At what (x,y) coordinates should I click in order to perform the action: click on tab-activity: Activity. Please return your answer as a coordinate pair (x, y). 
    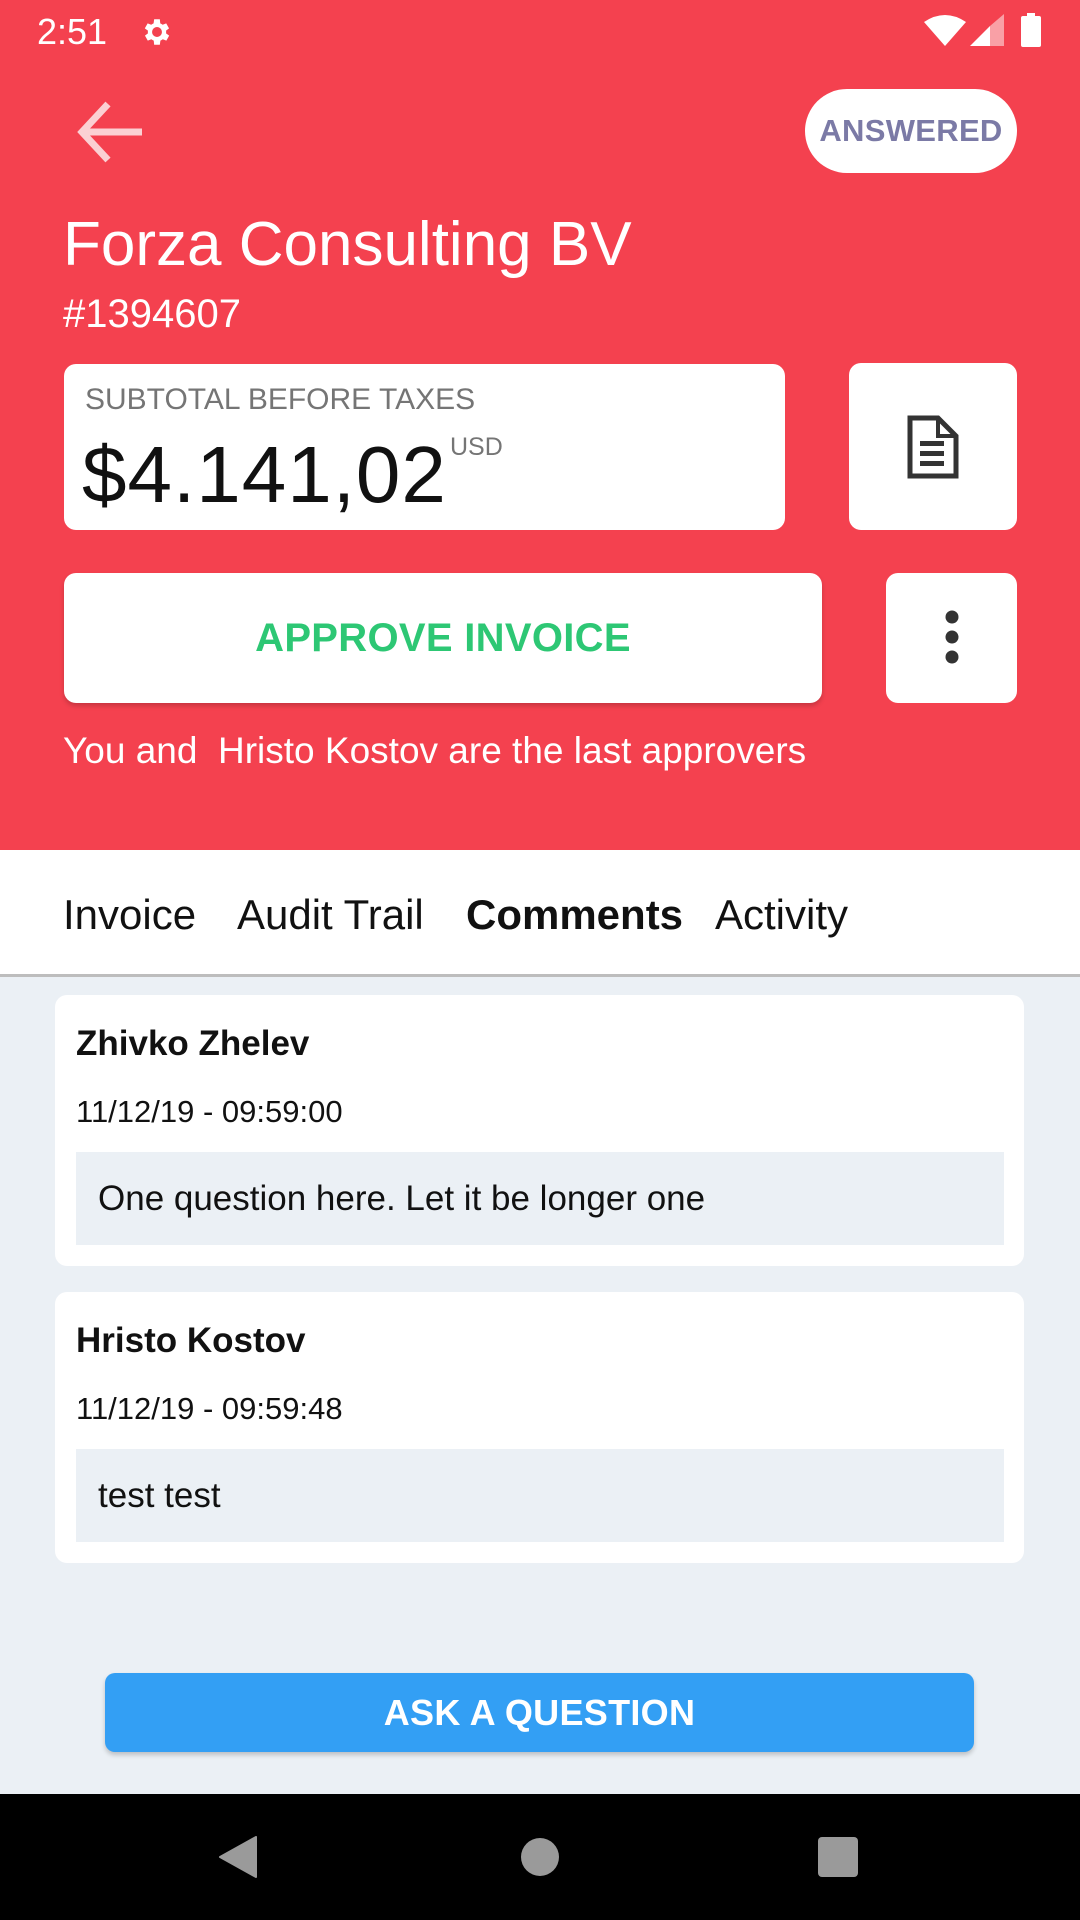
    Looking at the image, I should click on (781, 915).